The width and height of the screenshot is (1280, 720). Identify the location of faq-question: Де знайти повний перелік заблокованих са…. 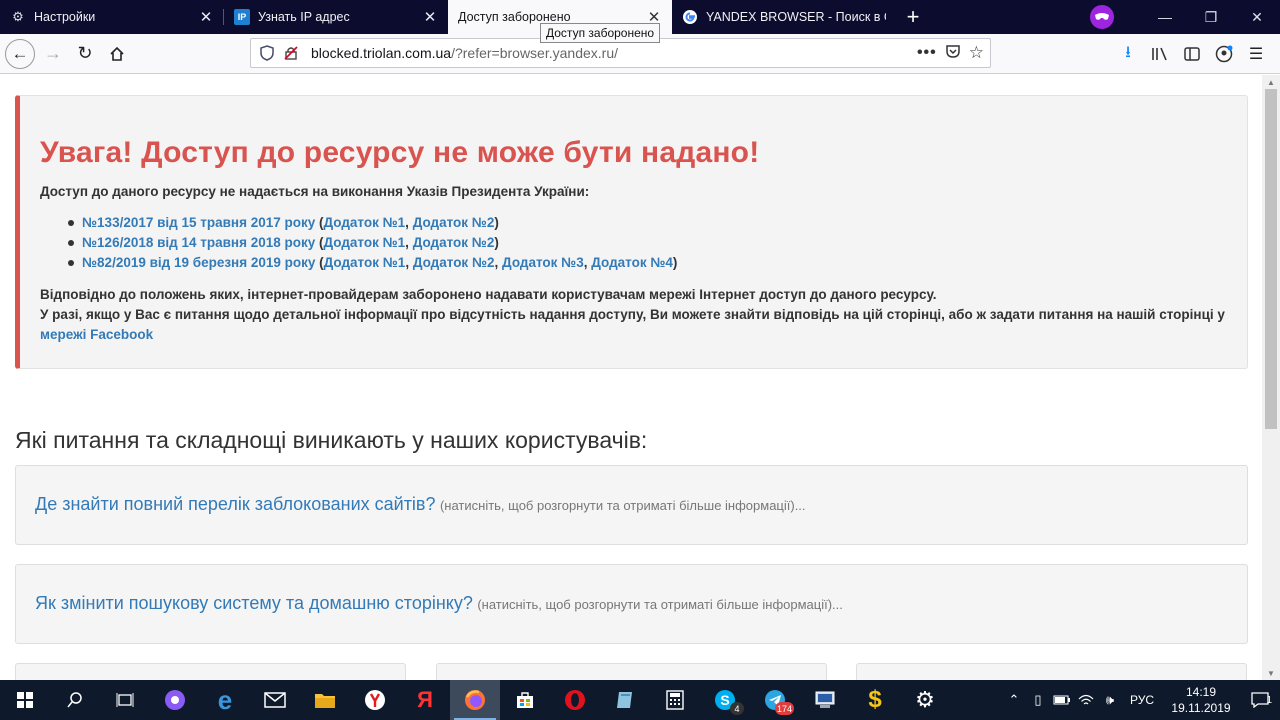
(235, 504).